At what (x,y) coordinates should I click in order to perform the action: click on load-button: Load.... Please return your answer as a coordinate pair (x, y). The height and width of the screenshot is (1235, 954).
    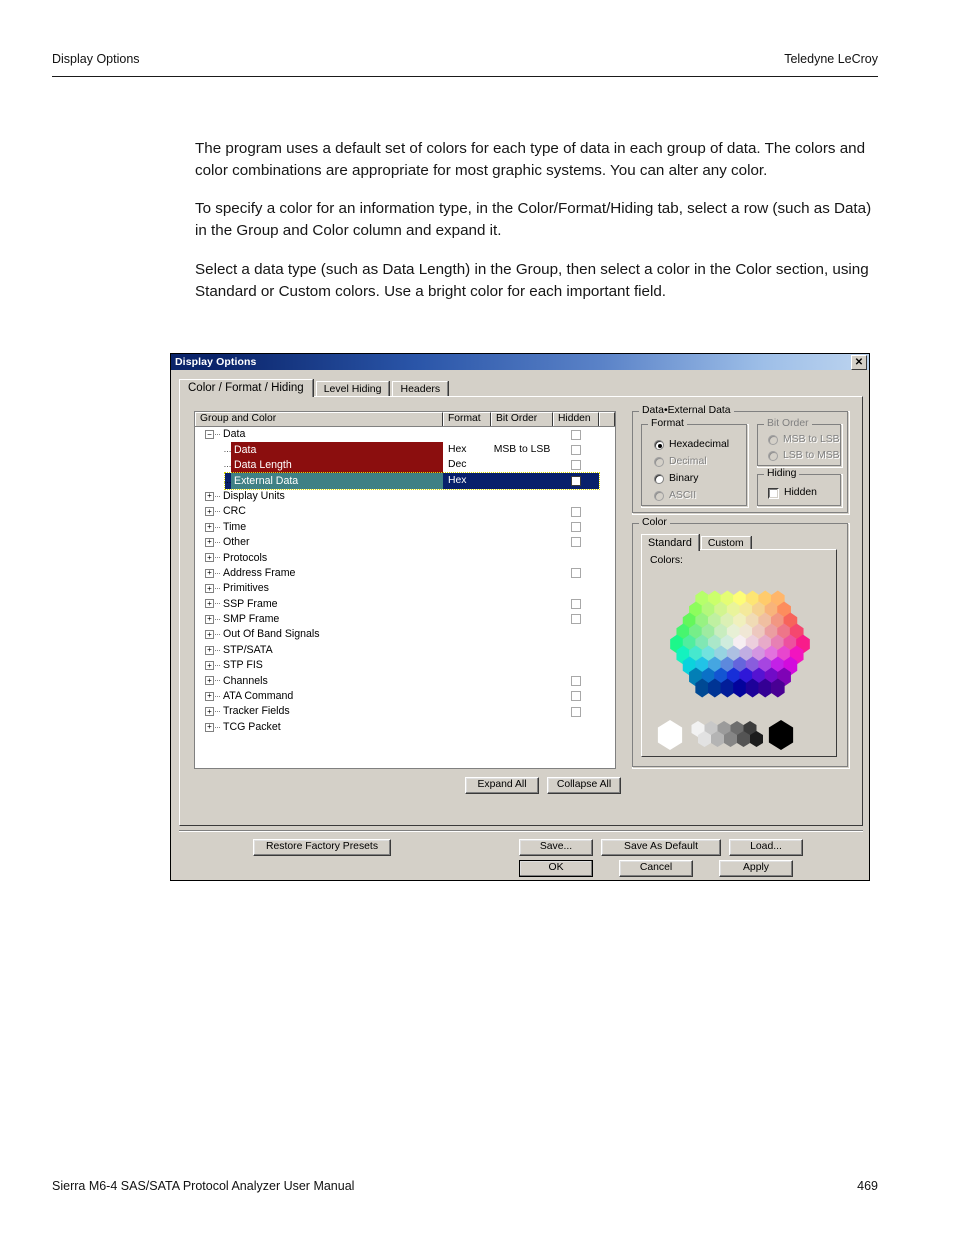
    Looking at the image, I should click on (766, 847).